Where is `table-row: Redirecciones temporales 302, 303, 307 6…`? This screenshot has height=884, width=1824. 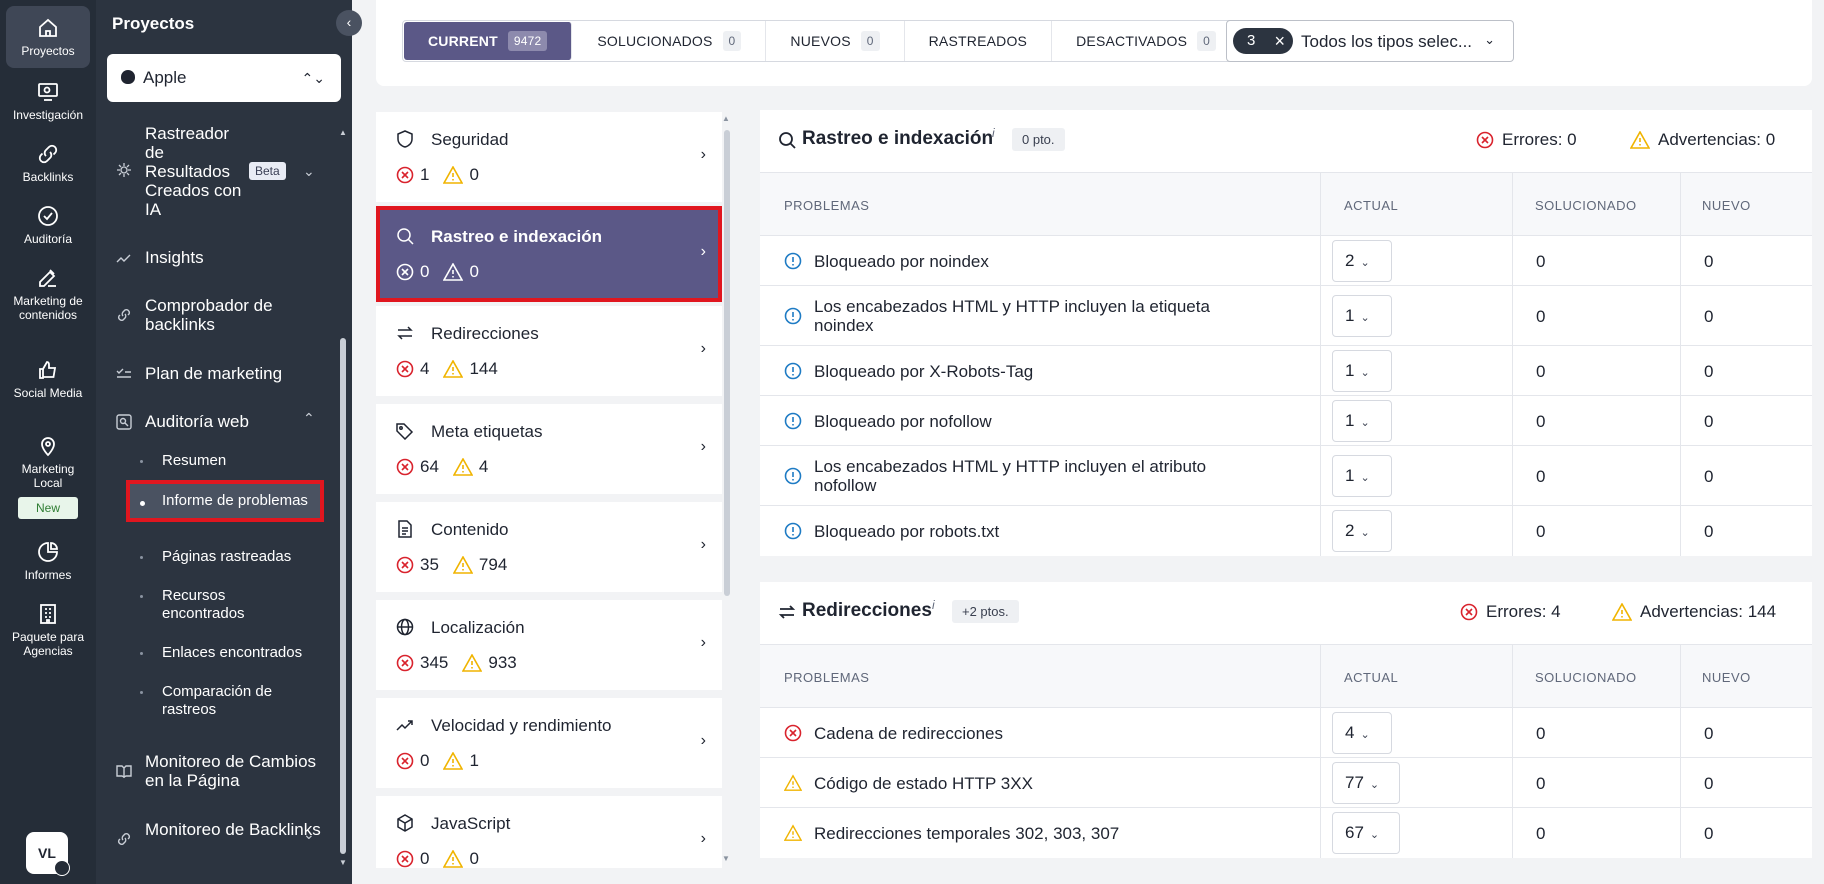 table-row: Redirecciones temporales 302, 303, 307 6… is located at coordinates (1286, 833).